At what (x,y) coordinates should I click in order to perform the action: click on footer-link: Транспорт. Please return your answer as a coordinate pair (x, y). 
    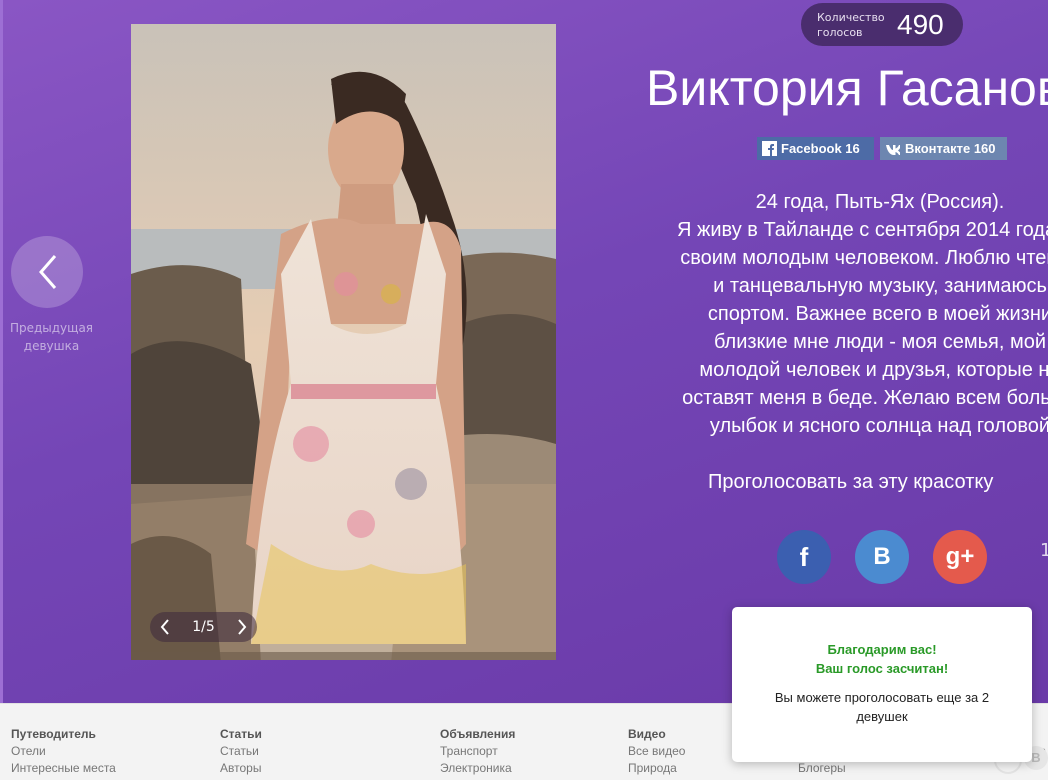
    Looking at the image, I should click on (477, 751).